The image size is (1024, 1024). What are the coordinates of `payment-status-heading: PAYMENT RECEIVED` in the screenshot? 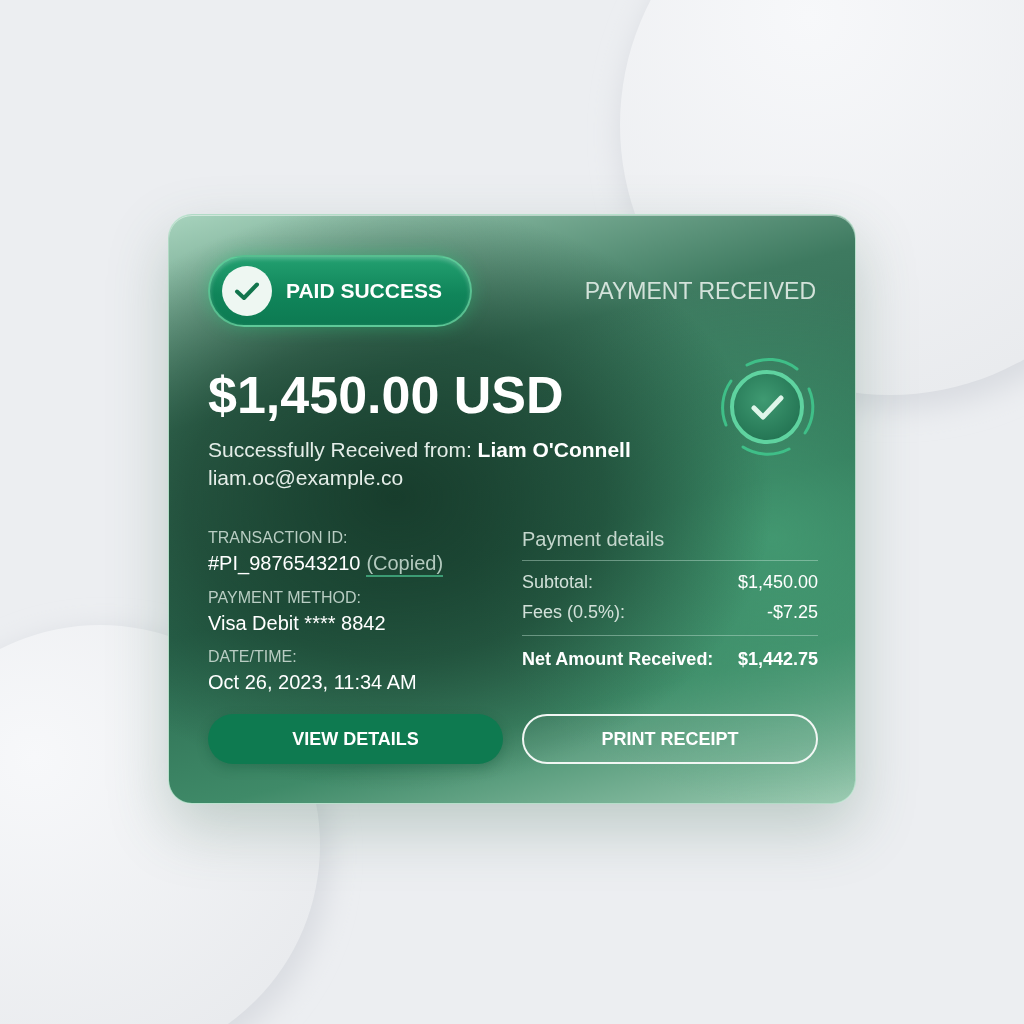 It's located at (700, 291).